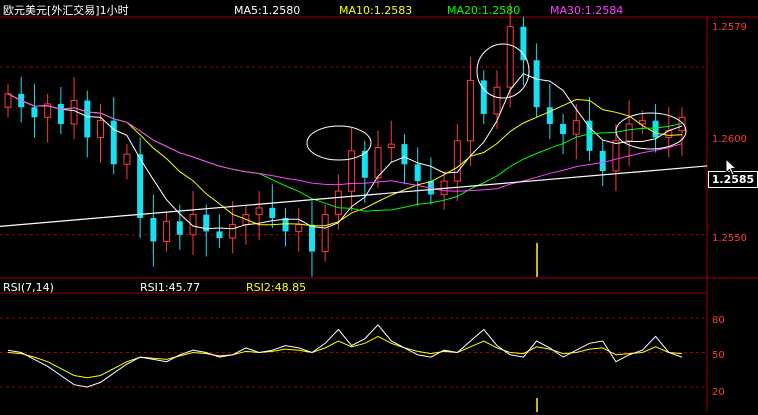  Describe the element at coordinates (718, 355) in the screenshot. I see `rsi-axis-50: 50` at that location.